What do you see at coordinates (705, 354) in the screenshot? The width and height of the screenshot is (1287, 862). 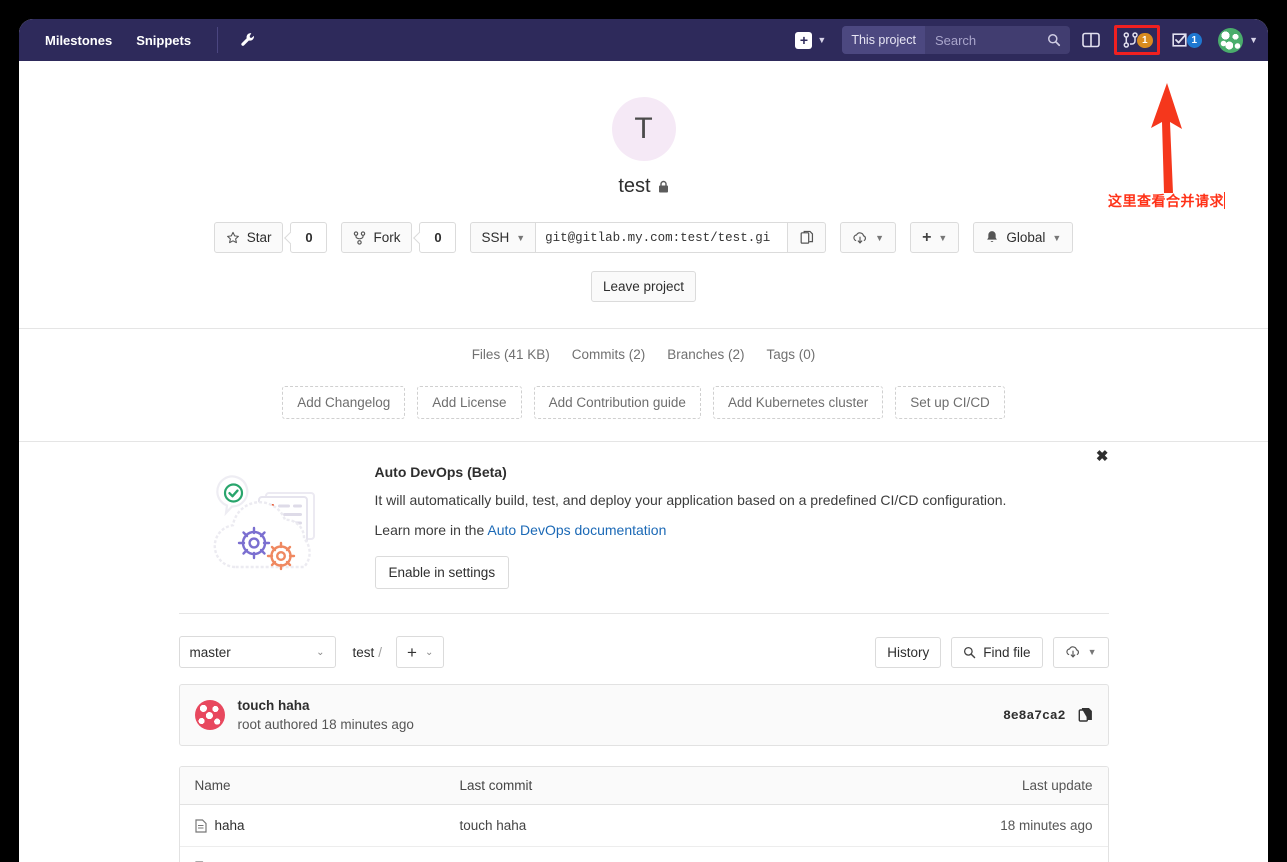 I see `stat-branches: Branches (2)` at bounding box center [705, 354].